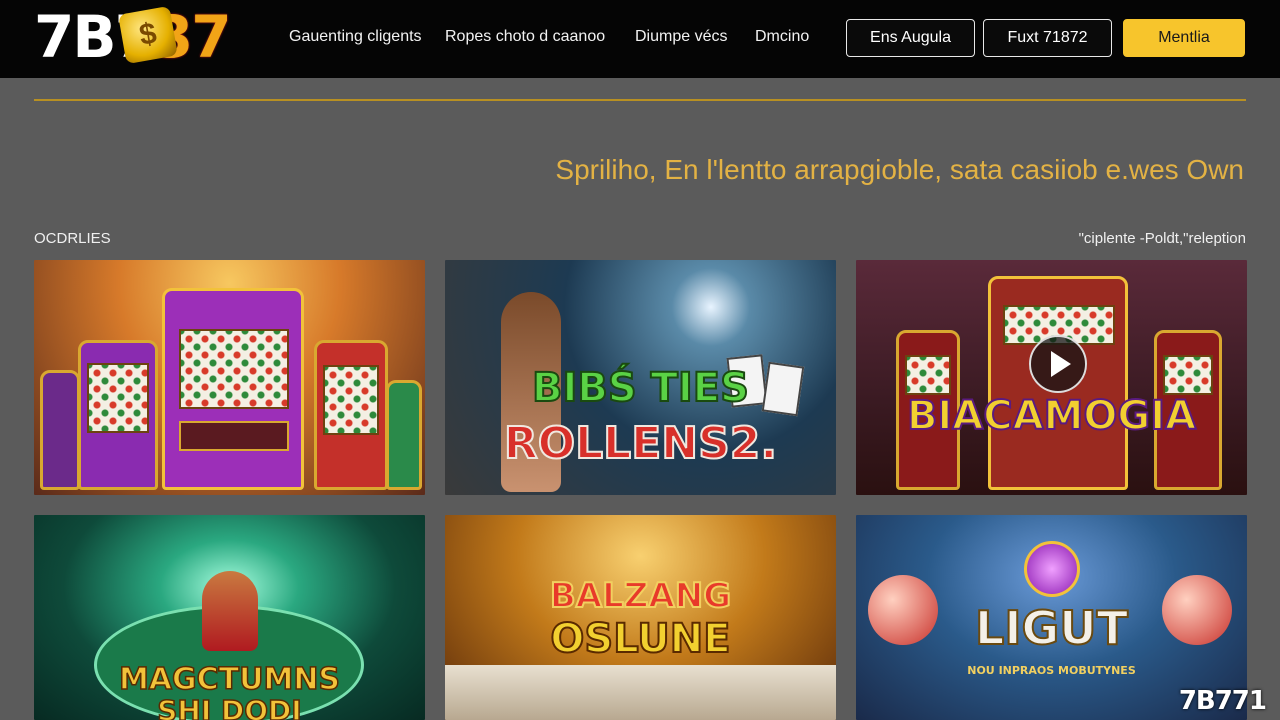 This screenshot has height=720, width=1280. What do you see at coordinates (72, 238) in the screenshot?
I see `section-title: OCDRLIES` at bounding box center [72, 238].